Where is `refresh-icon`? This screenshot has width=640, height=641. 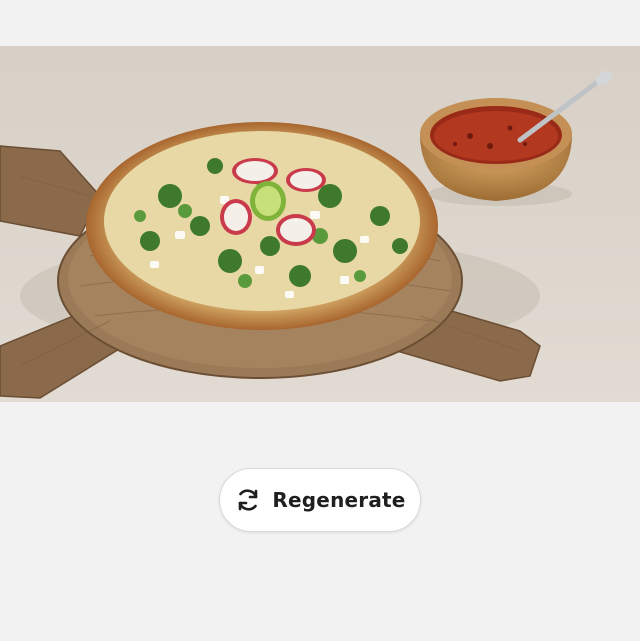 refresh-icon is located at coordinates (248, 500).